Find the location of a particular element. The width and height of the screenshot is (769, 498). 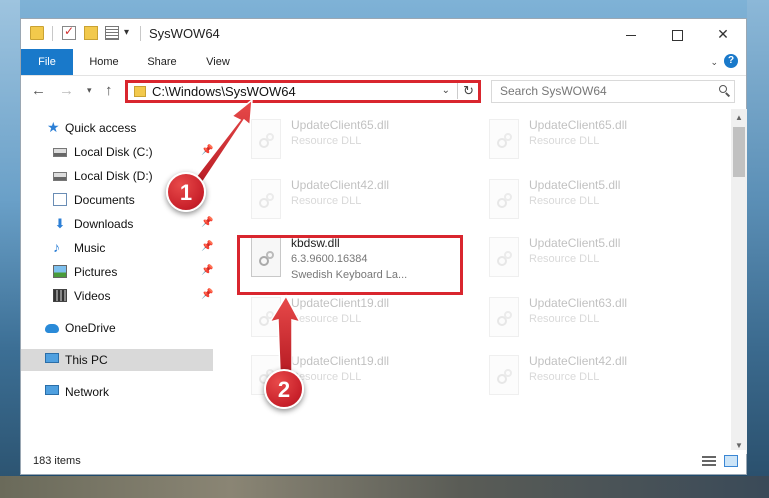

properties-check-icon is located at coordinates (69, 32).